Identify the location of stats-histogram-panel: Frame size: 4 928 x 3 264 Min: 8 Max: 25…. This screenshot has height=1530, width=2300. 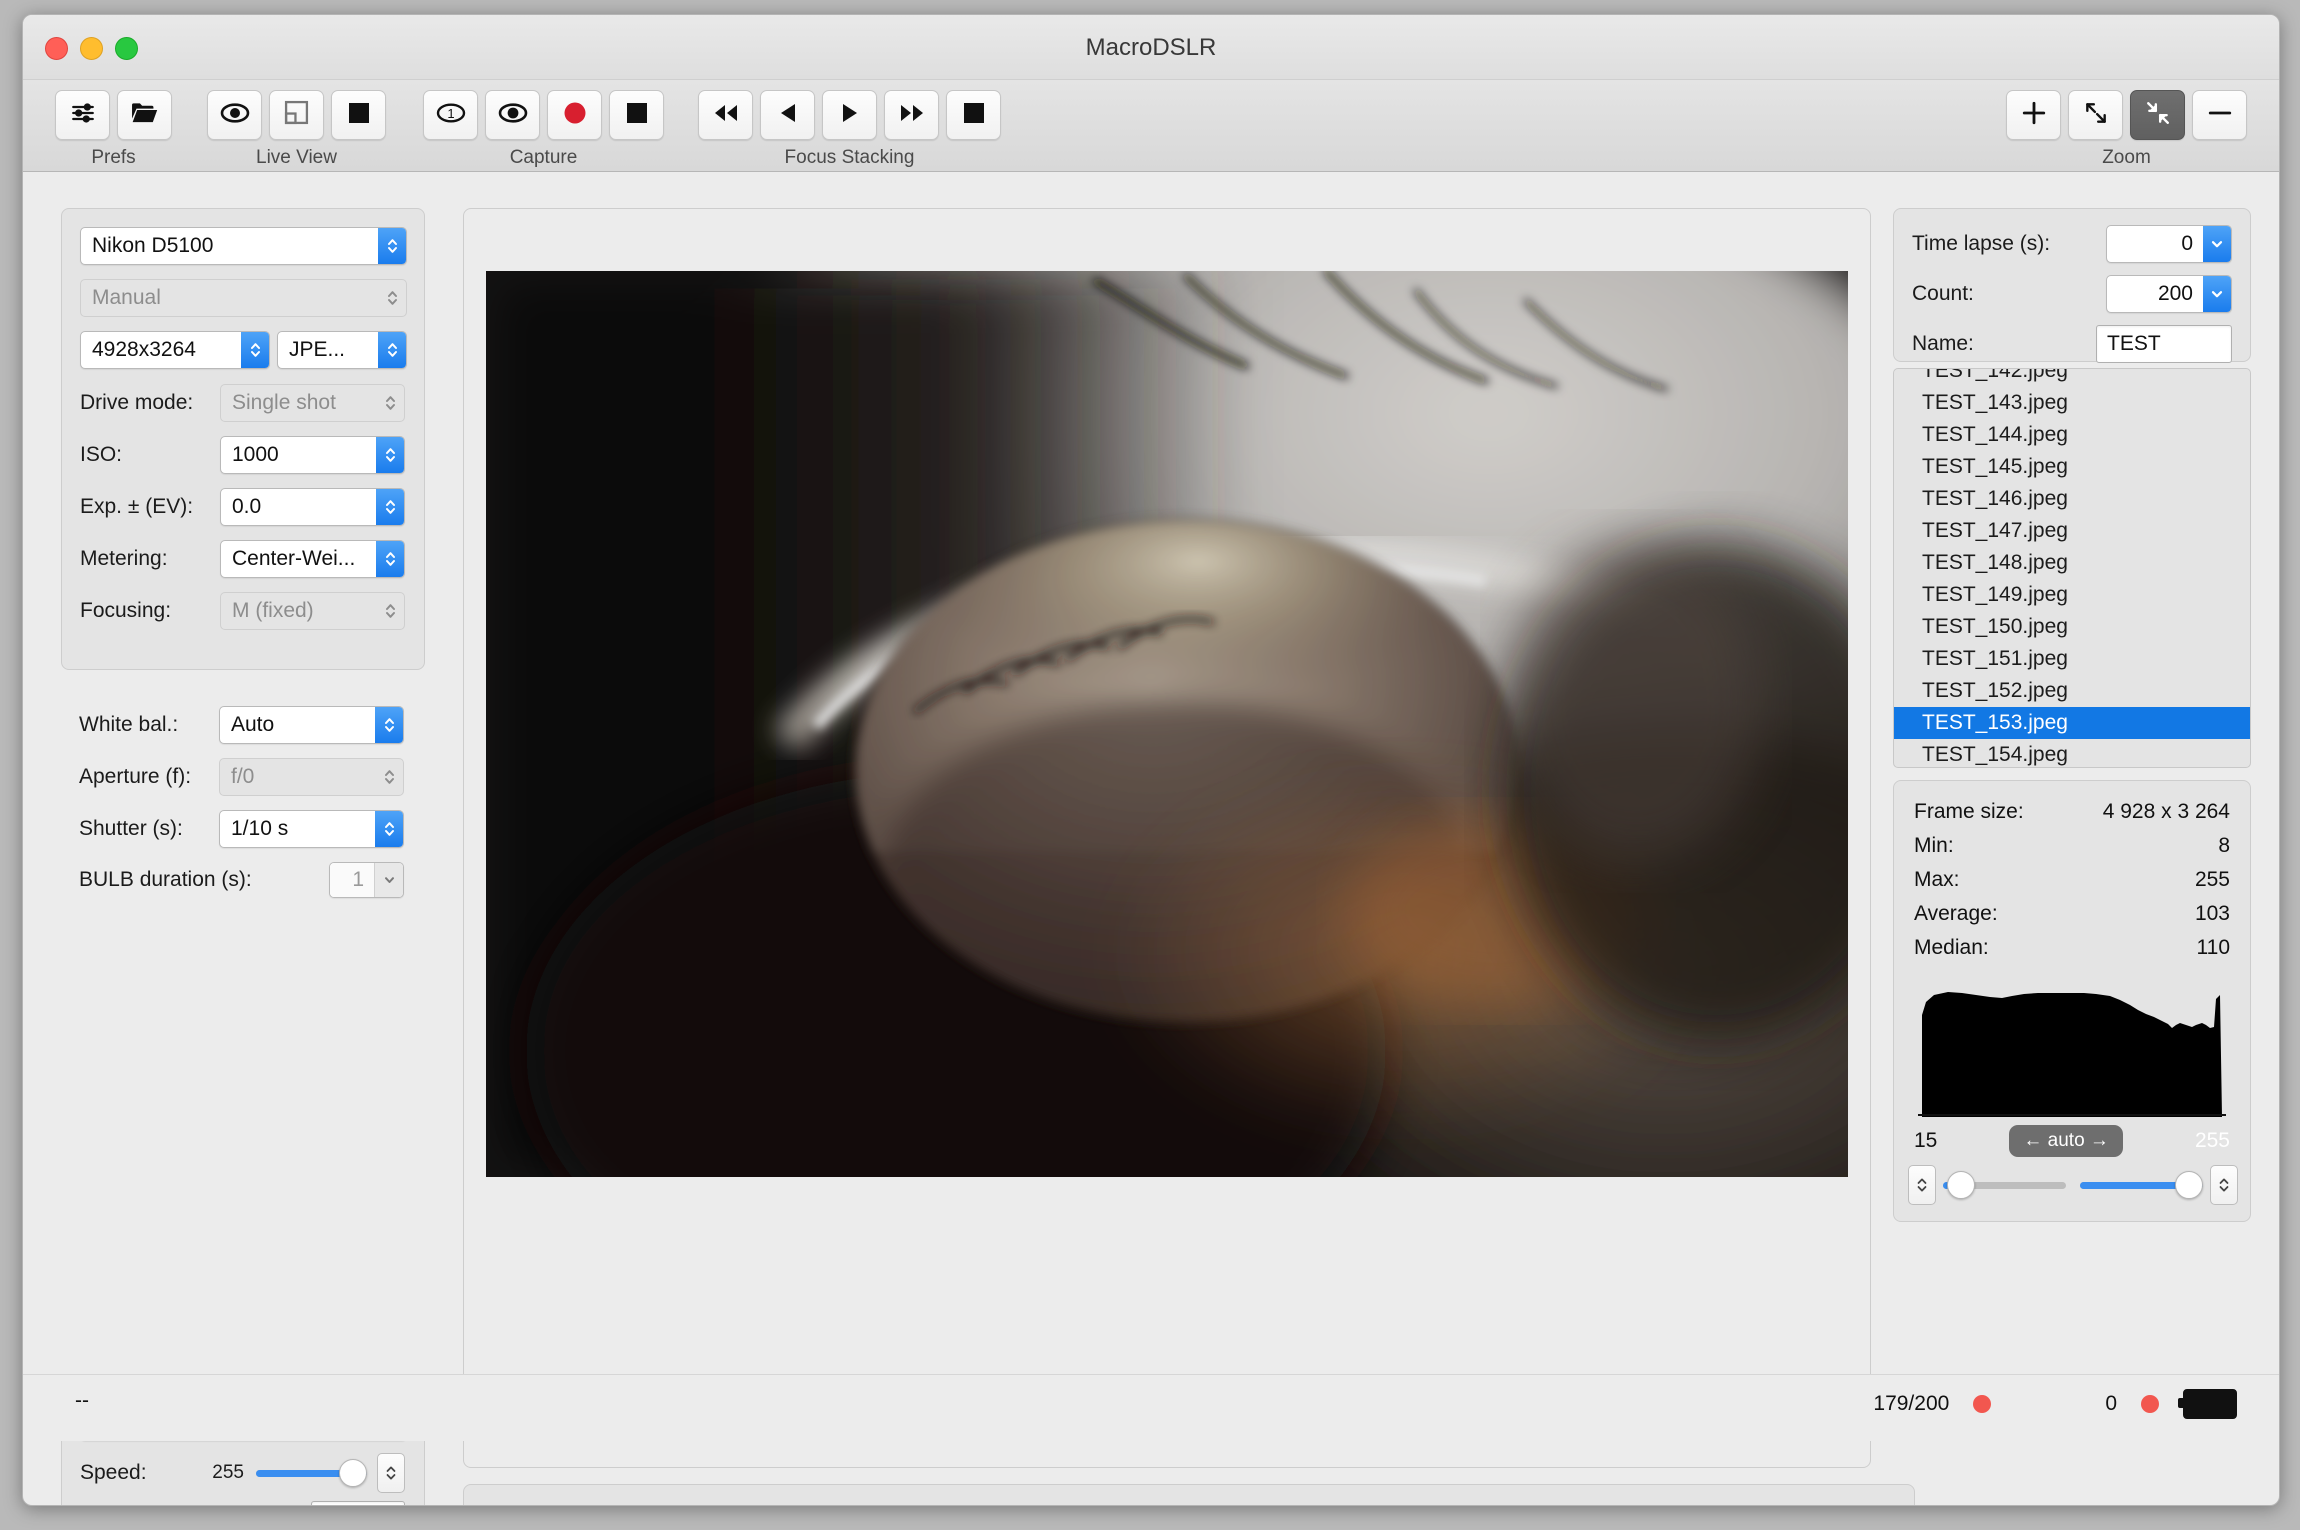
(2072, 1001).